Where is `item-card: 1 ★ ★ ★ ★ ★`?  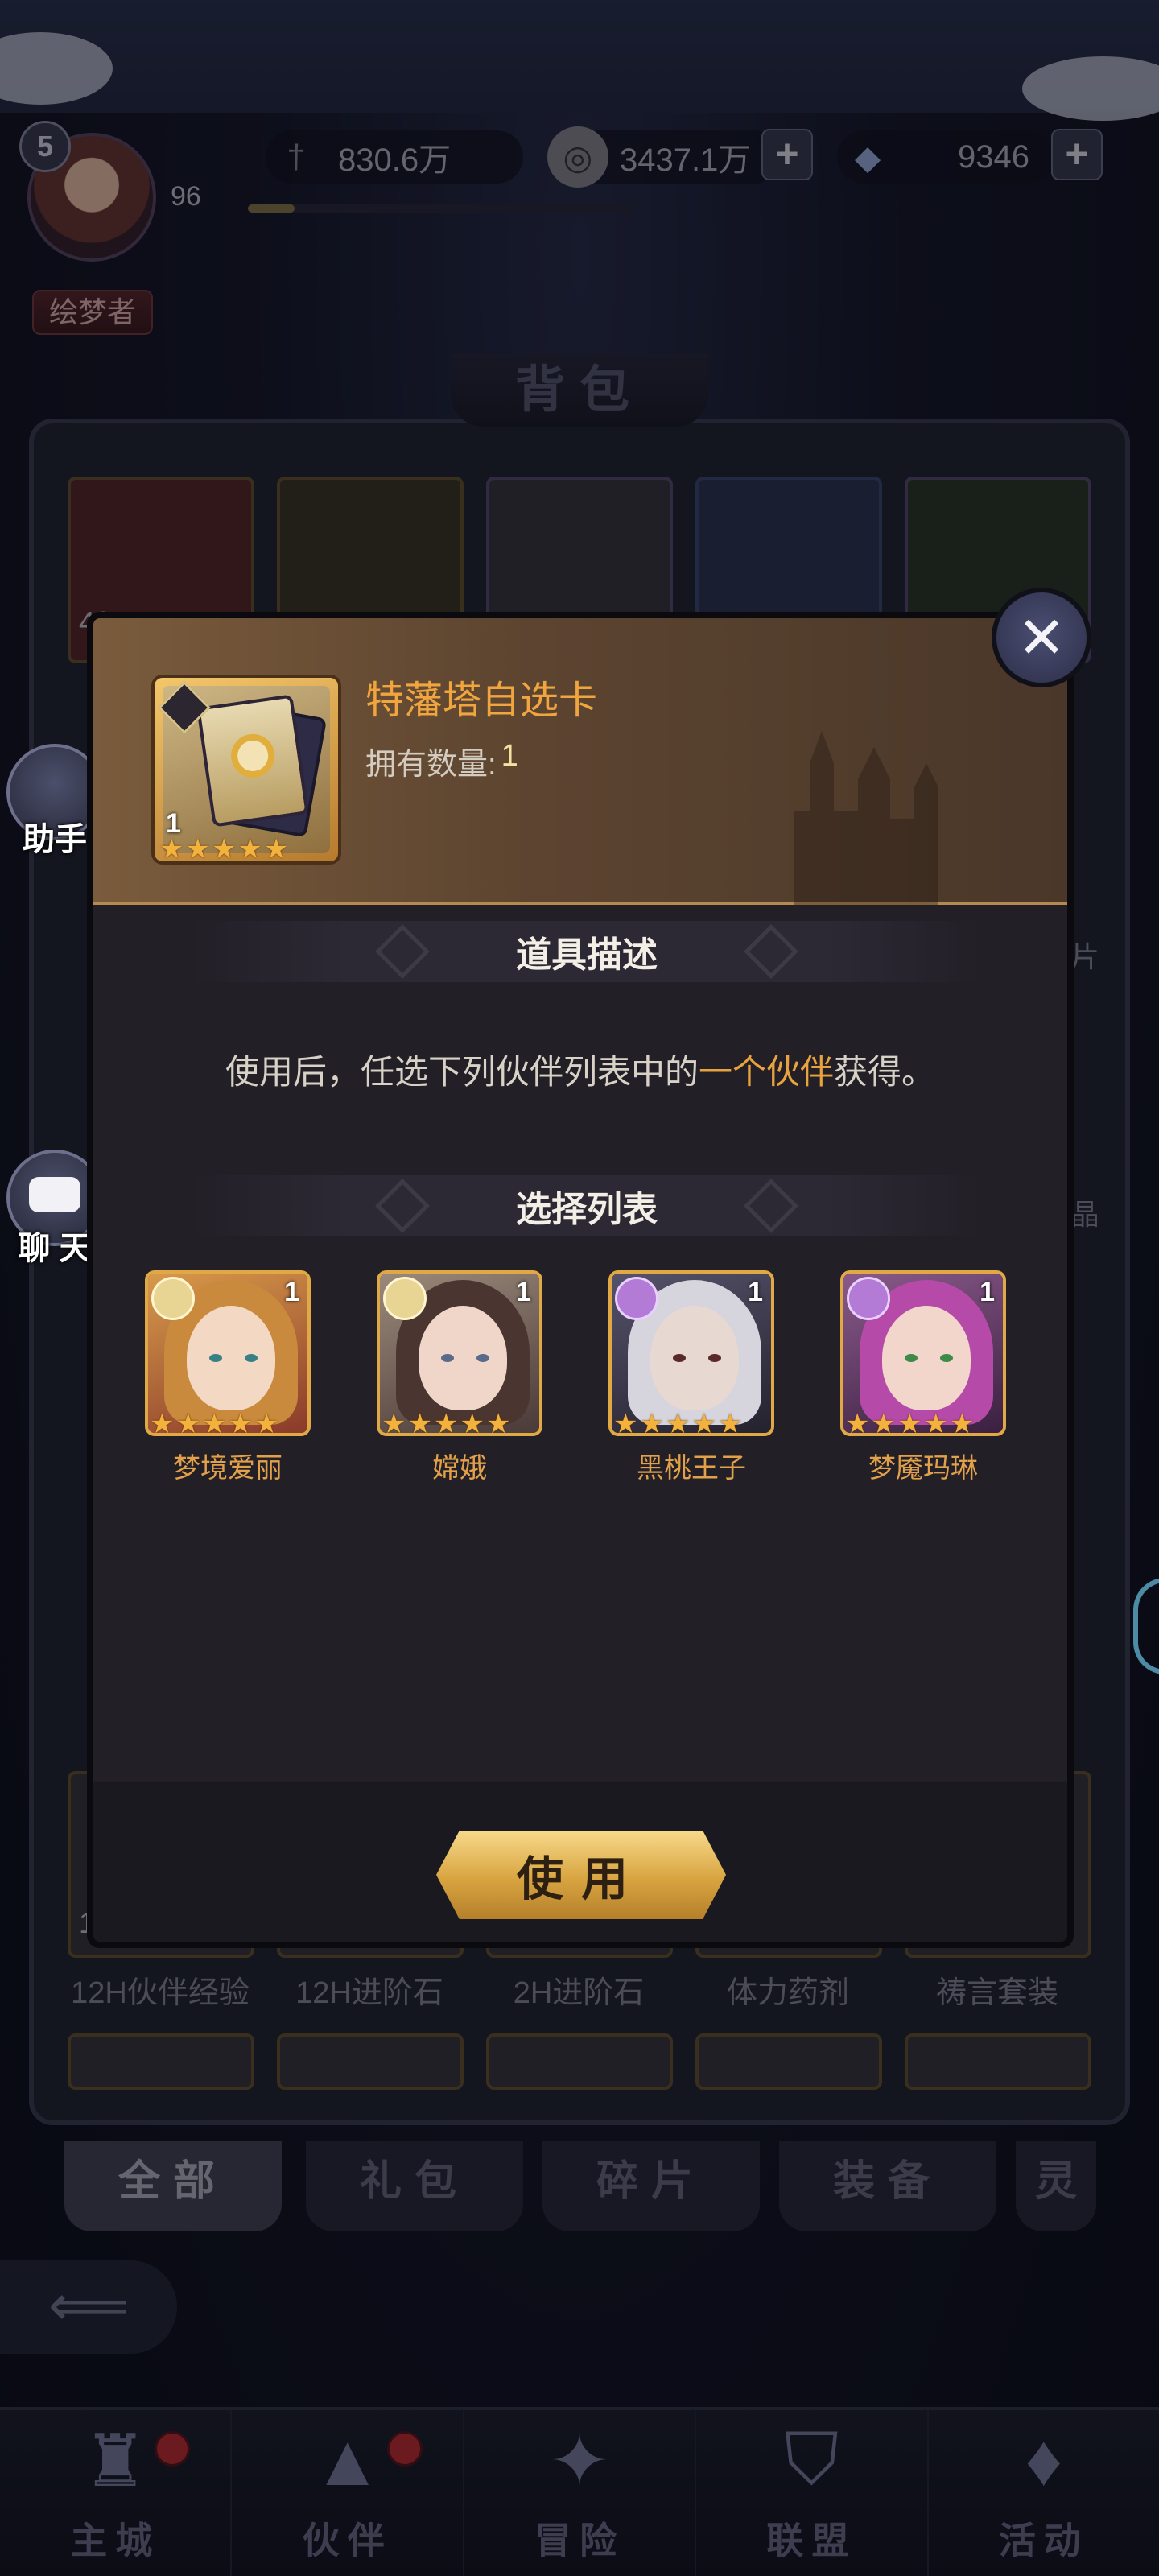
item-card: 1 ★ ★ ★ ★ ★ is located at coordinates (246, 770).